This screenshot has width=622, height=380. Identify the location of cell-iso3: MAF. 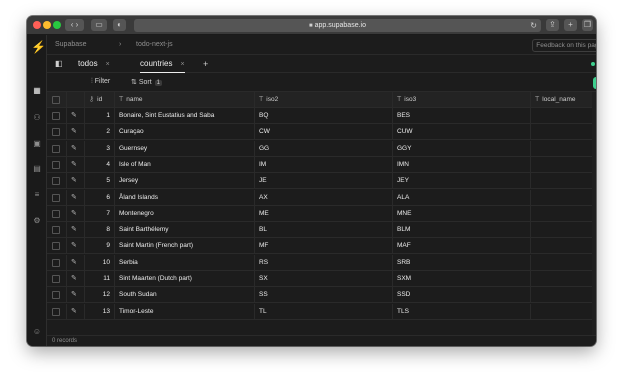
(462, 246).